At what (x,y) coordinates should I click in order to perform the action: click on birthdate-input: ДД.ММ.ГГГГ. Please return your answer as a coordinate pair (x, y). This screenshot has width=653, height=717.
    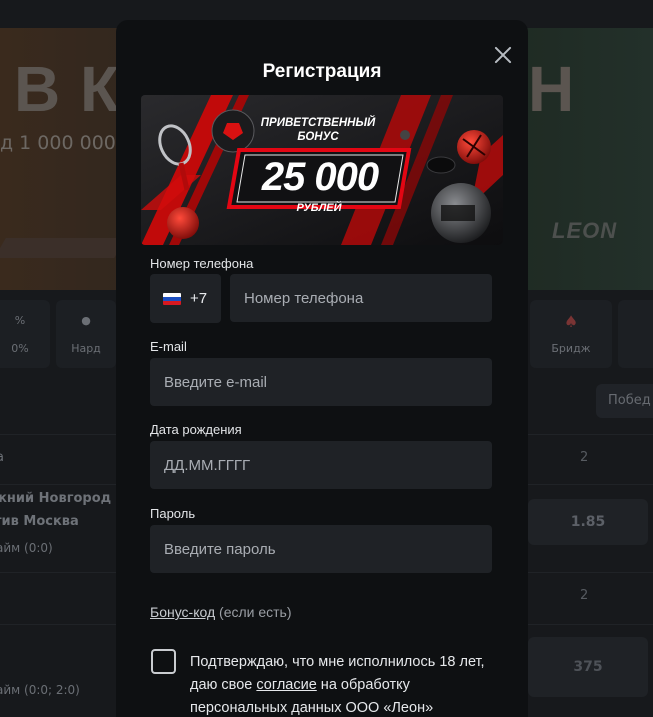
    Looking at the image, I should click on (321, 465).